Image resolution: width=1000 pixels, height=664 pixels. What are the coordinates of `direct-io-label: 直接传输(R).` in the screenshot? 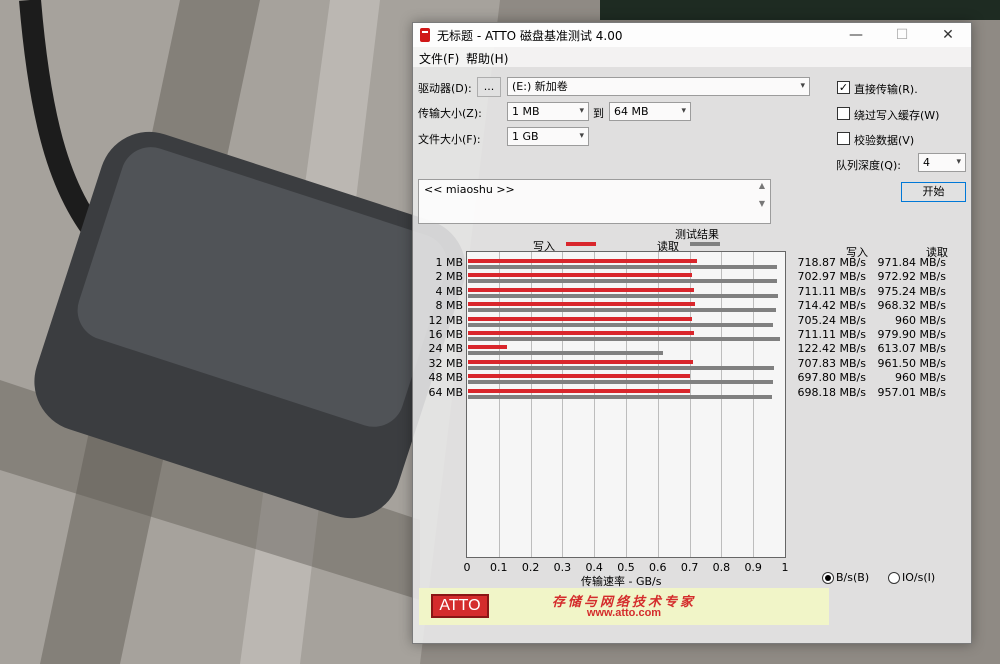 It's located at (886, 89).